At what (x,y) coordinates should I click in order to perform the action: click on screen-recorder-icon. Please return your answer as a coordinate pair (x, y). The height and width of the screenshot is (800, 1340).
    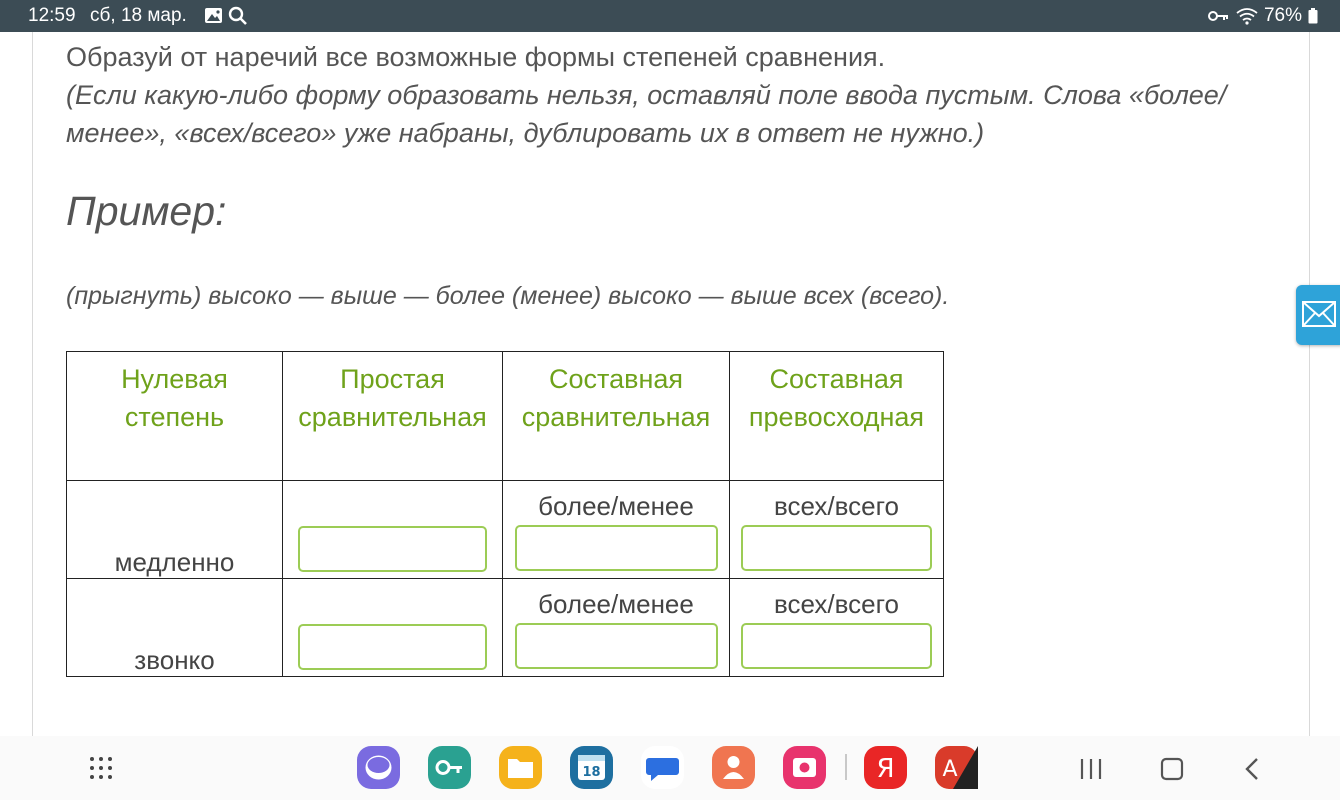
    Looking at the image, I should click on (804, 767).